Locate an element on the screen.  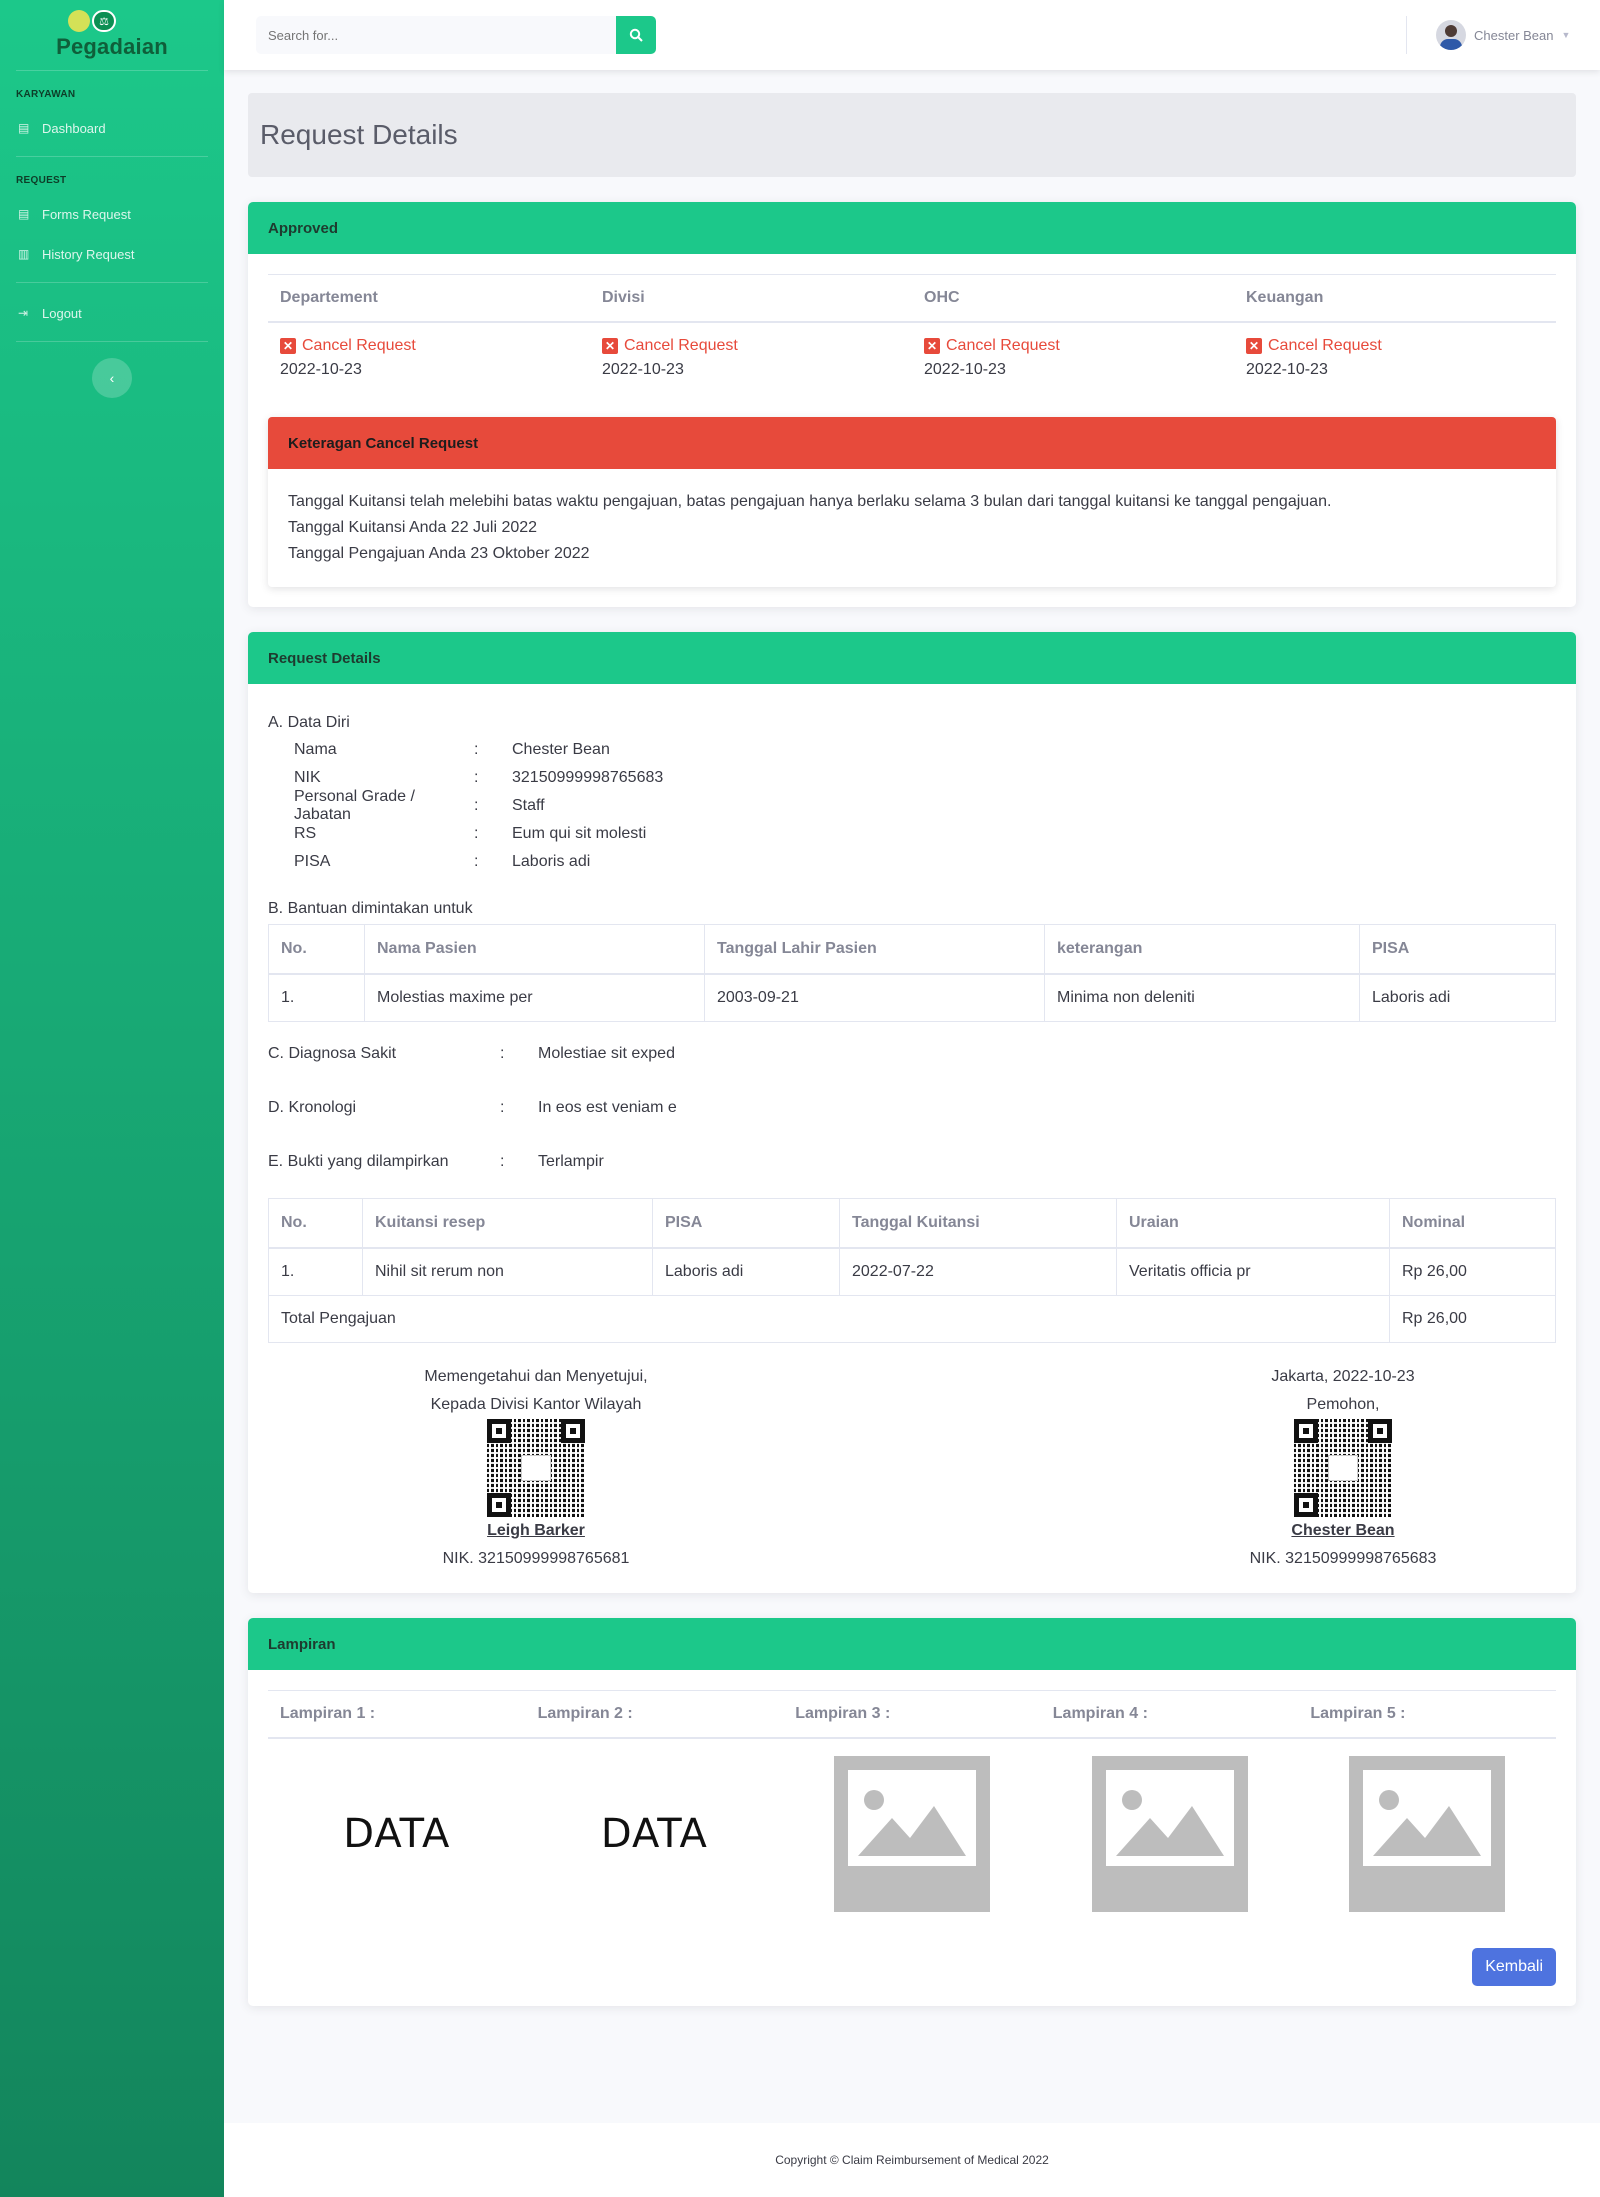
column-header: Divisi is located at coordinates (751, 298).